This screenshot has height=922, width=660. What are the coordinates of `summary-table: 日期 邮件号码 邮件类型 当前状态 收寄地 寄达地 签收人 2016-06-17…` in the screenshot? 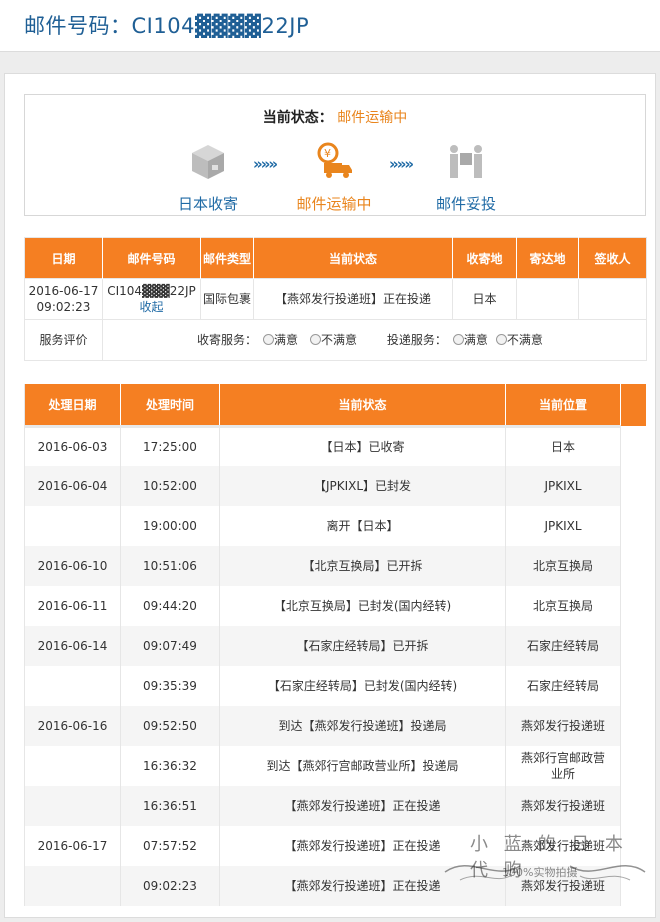 It's located at (335, 299).